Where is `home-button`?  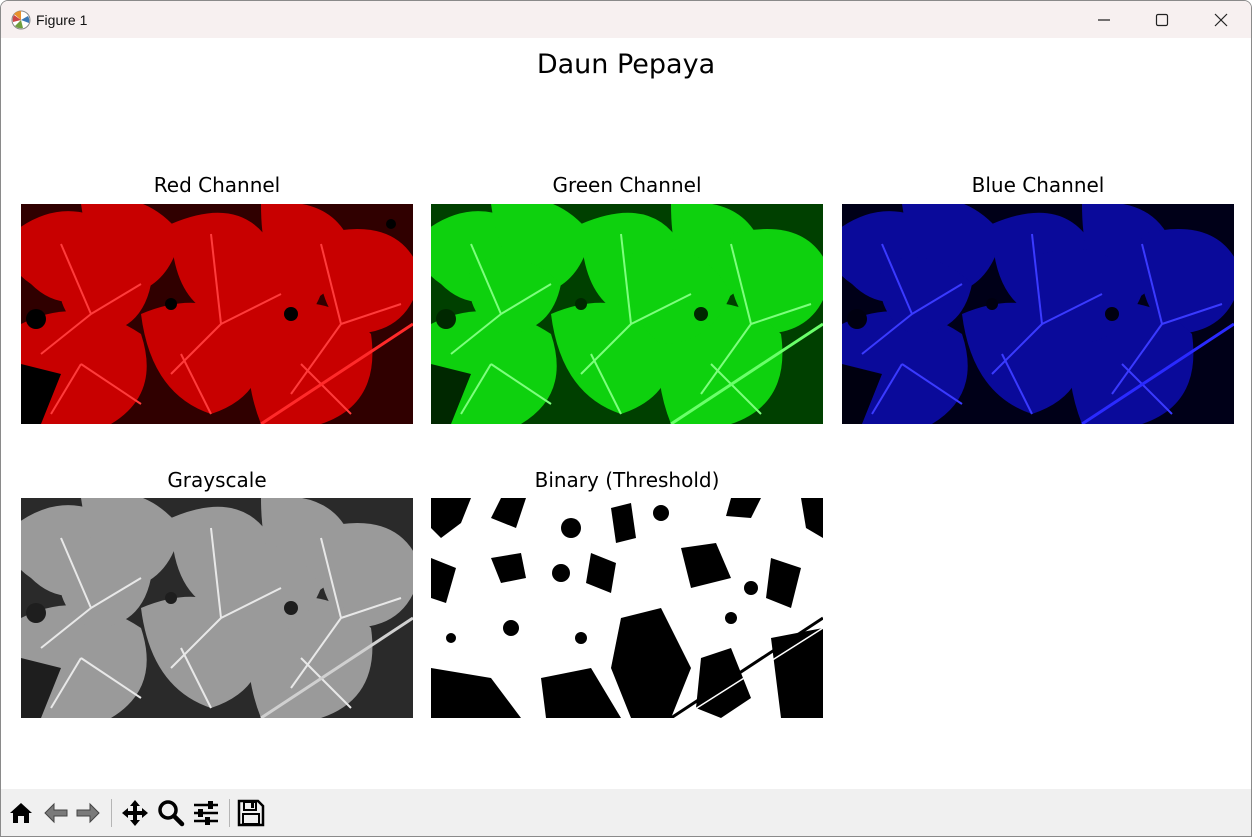 home-button is located at coordinates (21, 813).